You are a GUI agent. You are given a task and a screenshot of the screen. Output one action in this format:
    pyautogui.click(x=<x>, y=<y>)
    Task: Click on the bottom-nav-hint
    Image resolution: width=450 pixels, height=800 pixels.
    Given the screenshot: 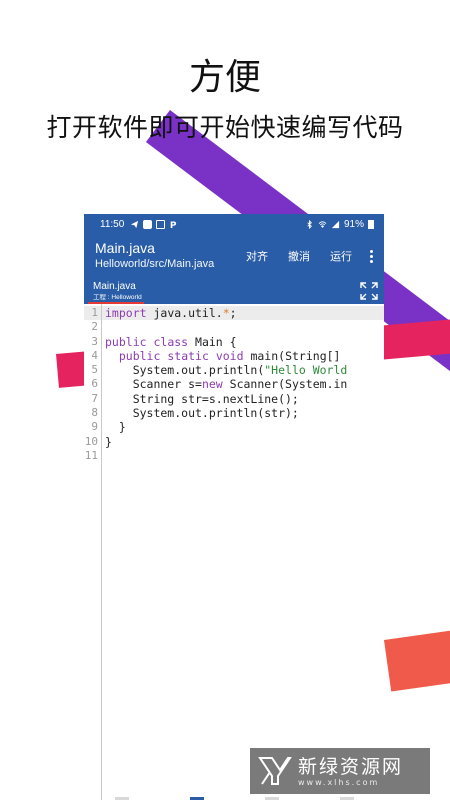 What is the action you would take?
    pyautogui.click(x=234, y=797)
    